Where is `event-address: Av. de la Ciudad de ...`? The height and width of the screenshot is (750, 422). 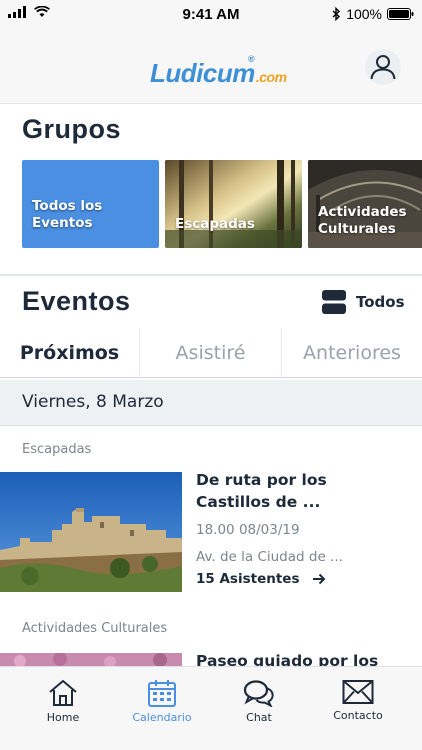
event-address: Av. de la Ciudad de ... is located at coordinates (269, 557).